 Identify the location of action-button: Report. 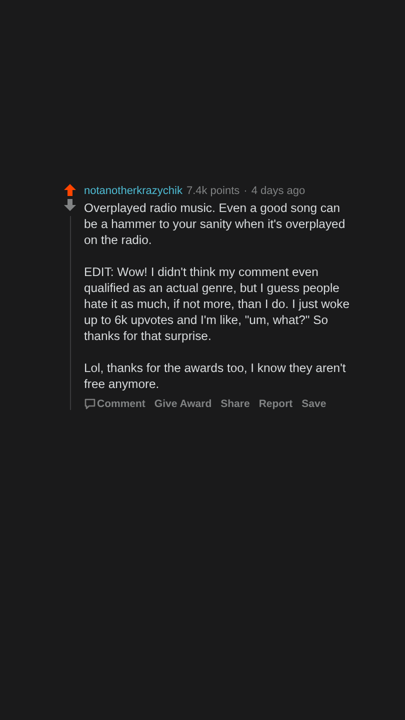
(275, 404).